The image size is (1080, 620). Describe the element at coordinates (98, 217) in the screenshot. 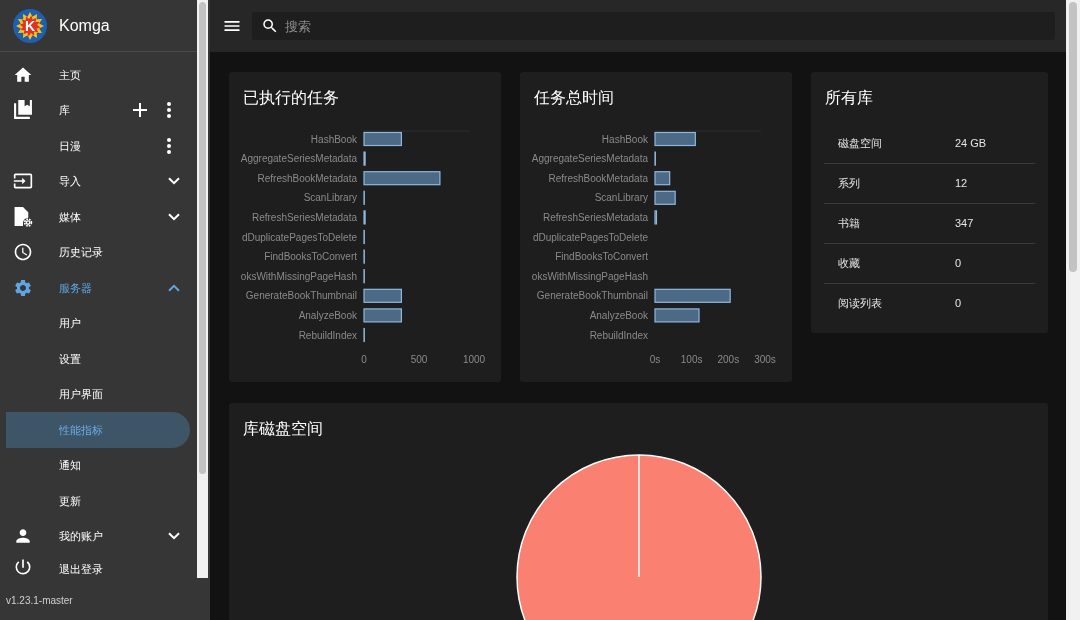

I see `nav-group: 媒体` at that location.